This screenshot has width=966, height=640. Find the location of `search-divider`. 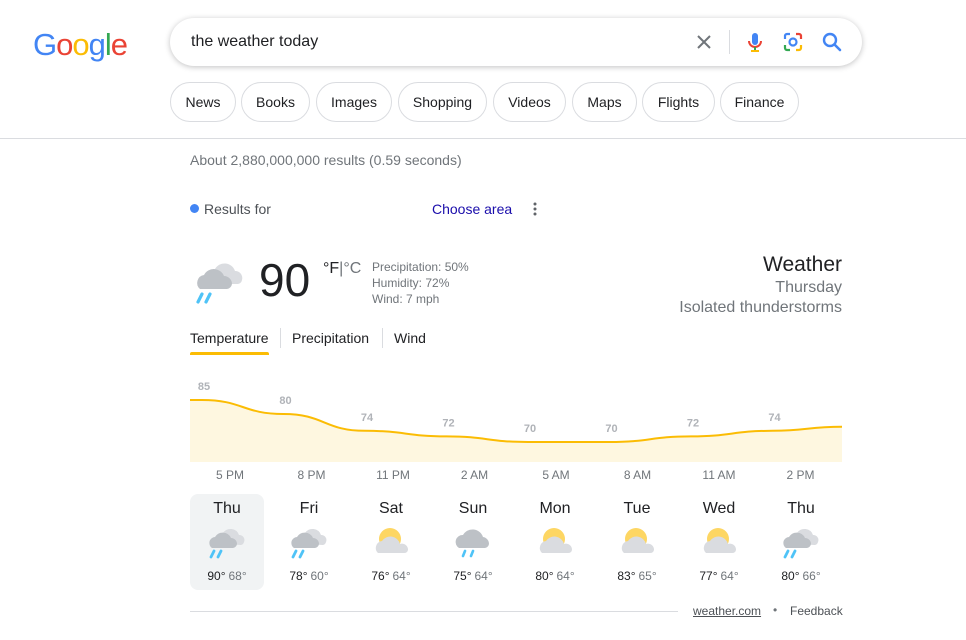

search-divider is located at coordinates (729, 42).